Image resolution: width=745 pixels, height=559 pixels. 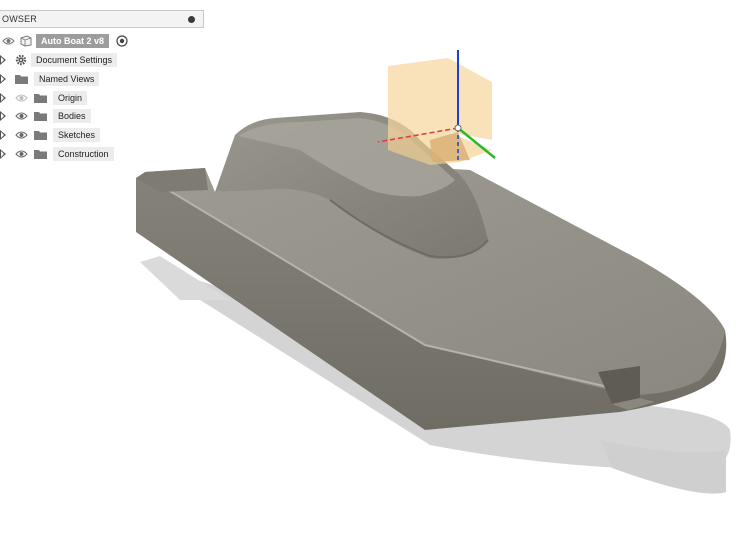 I want to click on browser-root-row: Auto Boat 2 v8, so click(x=70, y=41).